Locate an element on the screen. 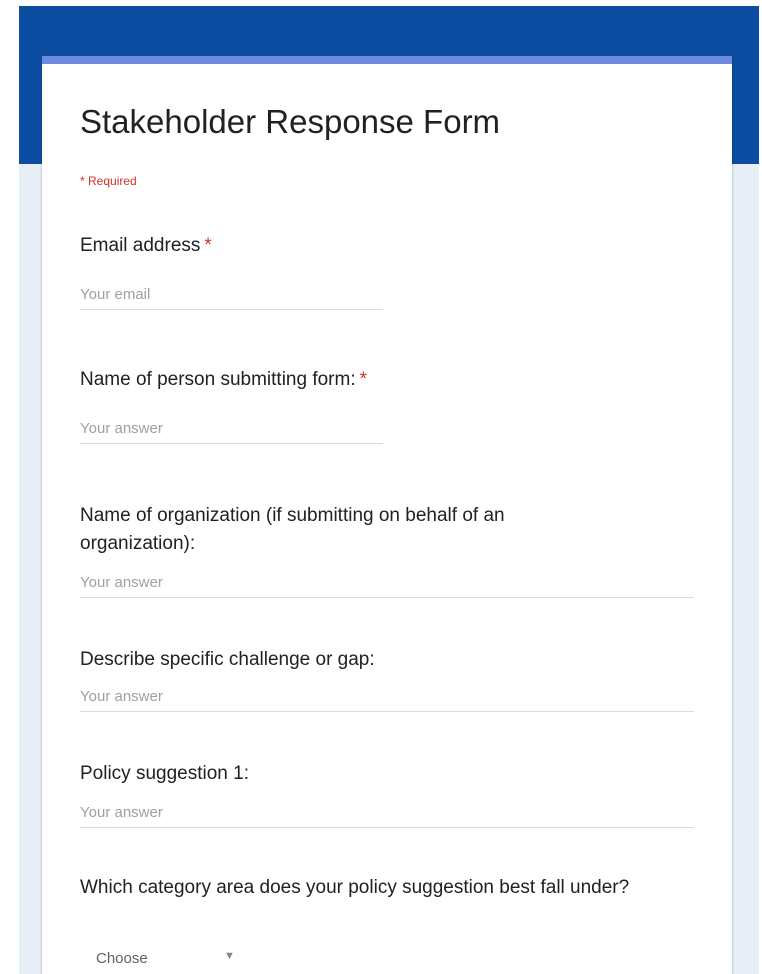 This screenshot has height=974, width=762. question-text: Name of person submitting form: is located at coordinates (218, 379).